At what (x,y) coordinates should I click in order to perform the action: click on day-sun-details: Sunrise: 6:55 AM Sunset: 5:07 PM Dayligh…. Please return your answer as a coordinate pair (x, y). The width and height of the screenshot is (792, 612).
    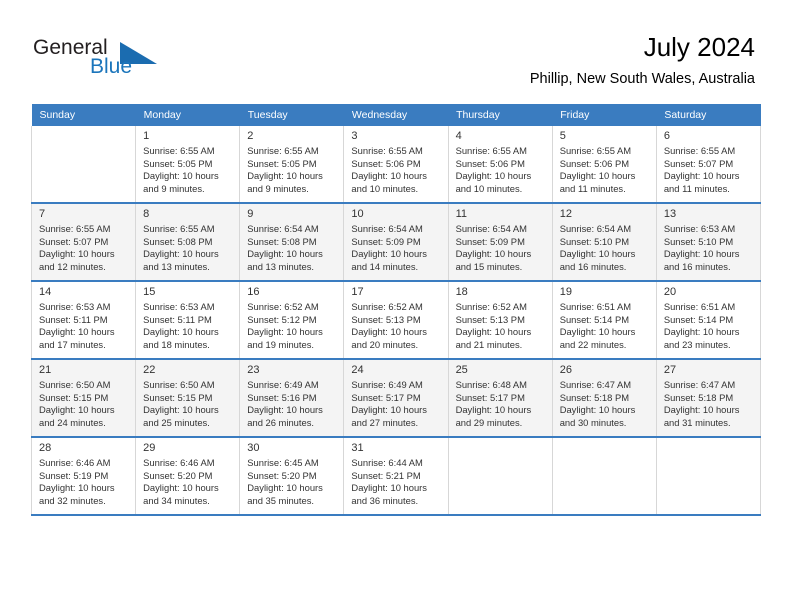
    Looking at the image, I should click on (701, 169).